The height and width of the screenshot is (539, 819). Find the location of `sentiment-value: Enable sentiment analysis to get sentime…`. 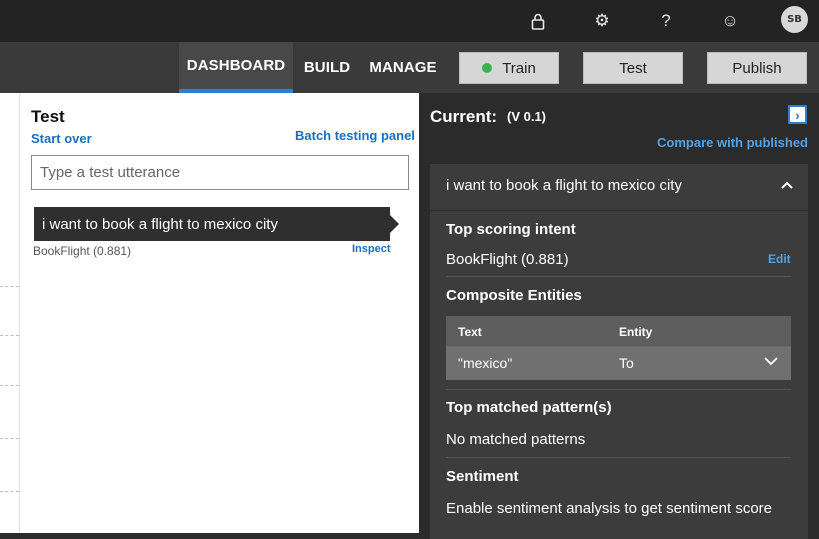

sentiment-value: Enable sentiment analysis to get sentime… is located at coordinates (609, 508).